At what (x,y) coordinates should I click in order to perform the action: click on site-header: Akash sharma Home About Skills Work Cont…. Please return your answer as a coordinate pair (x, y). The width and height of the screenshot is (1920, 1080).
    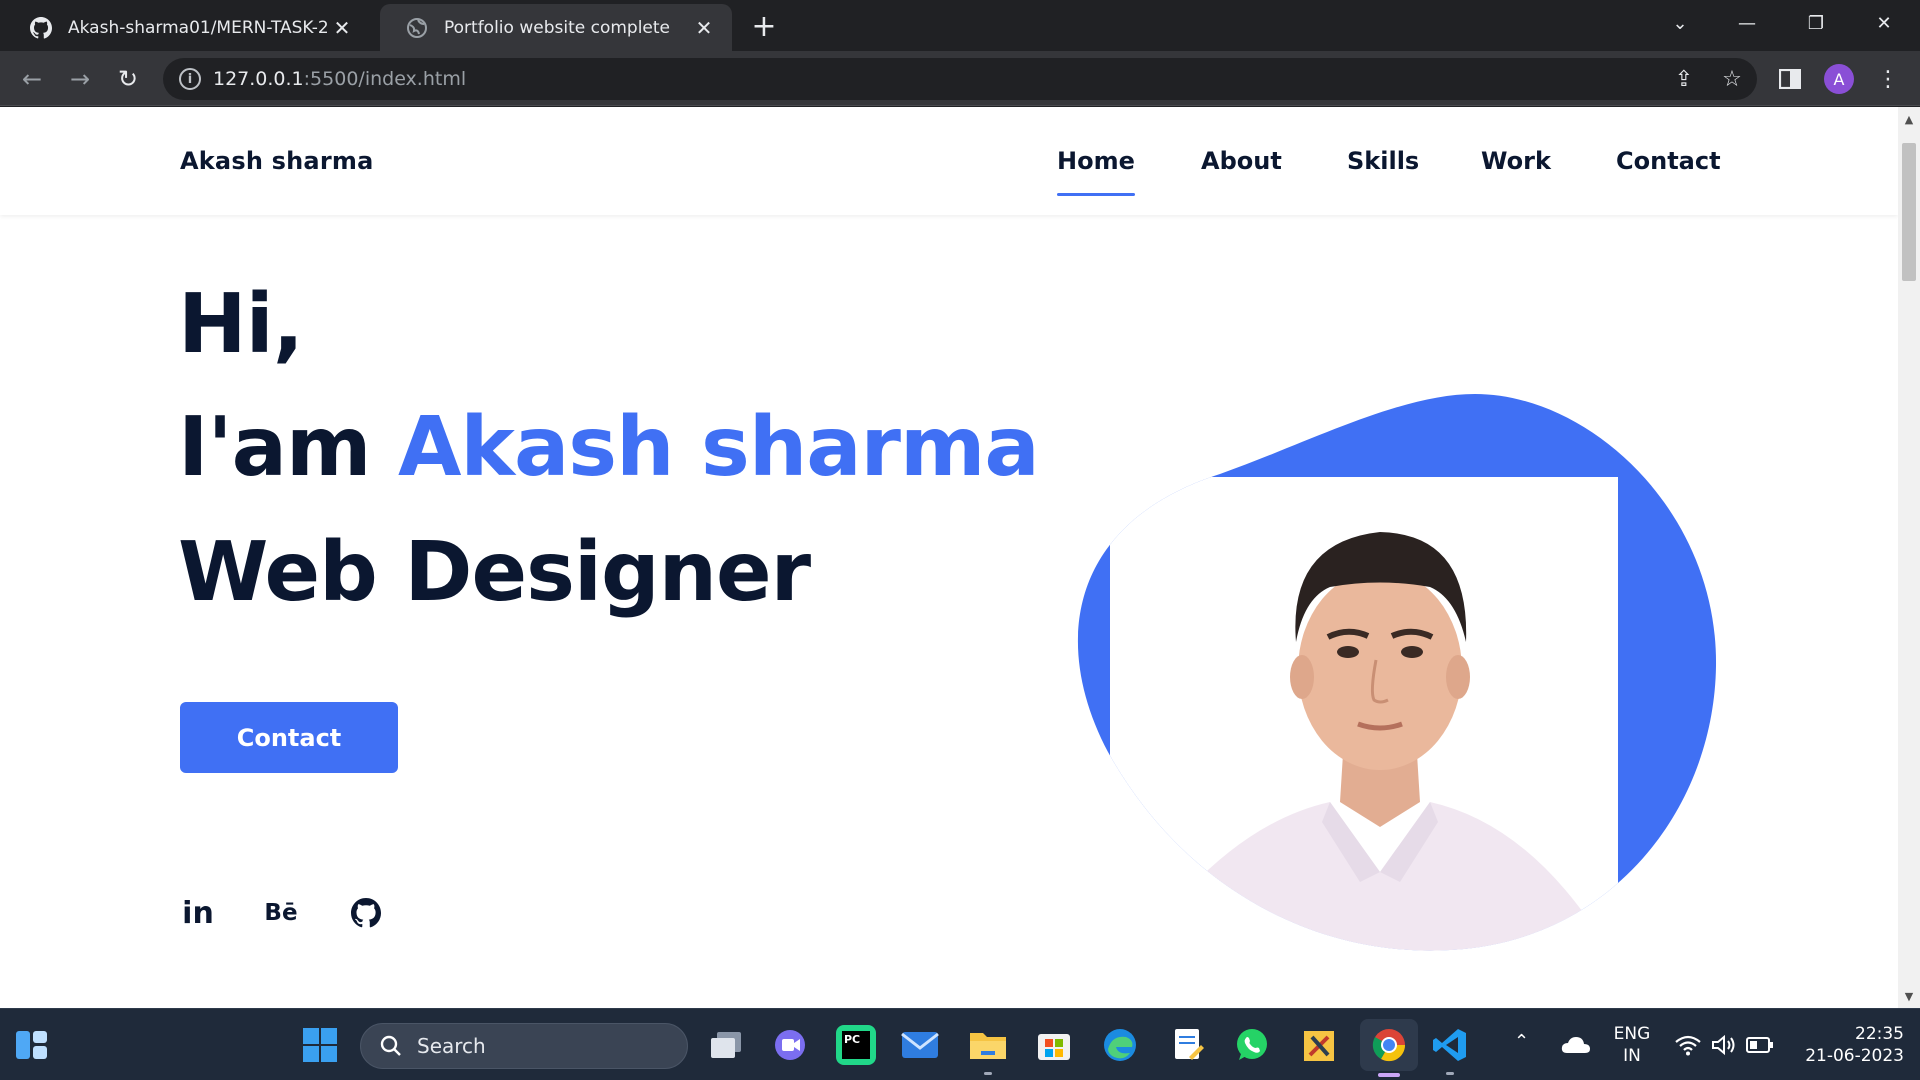
    Looking at the image, I should click on (949, 161).